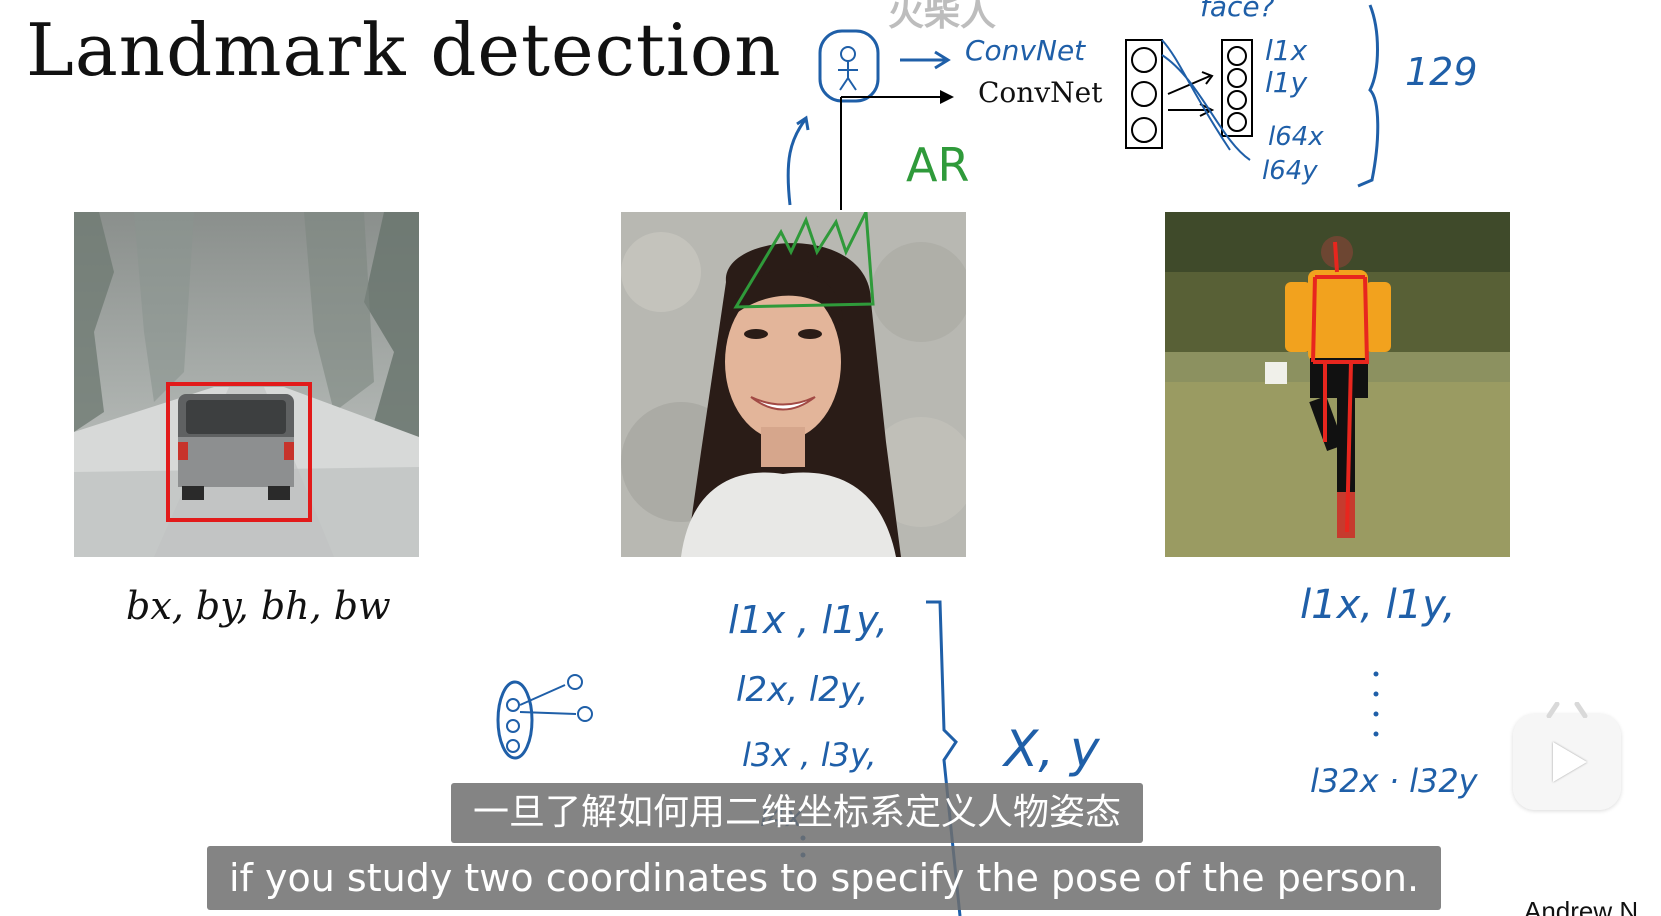  Describe the element at coordinates (404, 50) in the screenshot. I see `slide-title: Landmark detection` at that location.